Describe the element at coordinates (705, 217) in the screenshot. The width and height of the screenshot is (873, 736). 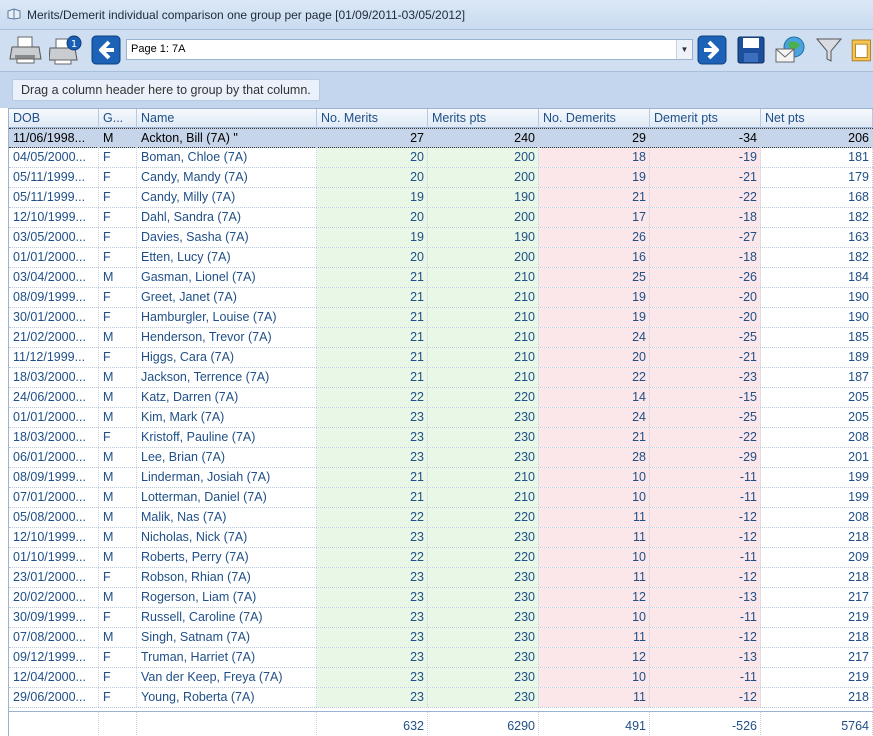
I see `cell-demerit-pts: -18` at that location.